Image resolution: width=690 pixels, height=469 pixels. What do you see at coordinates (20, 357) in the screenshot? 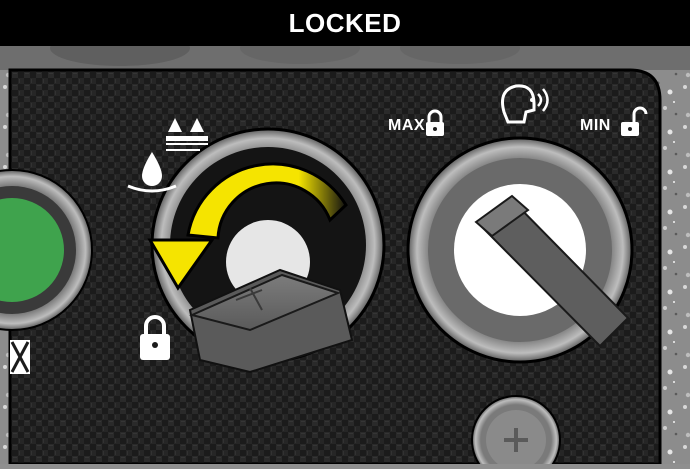
I see `hourglass-icon` at bounding box center [20, 357].